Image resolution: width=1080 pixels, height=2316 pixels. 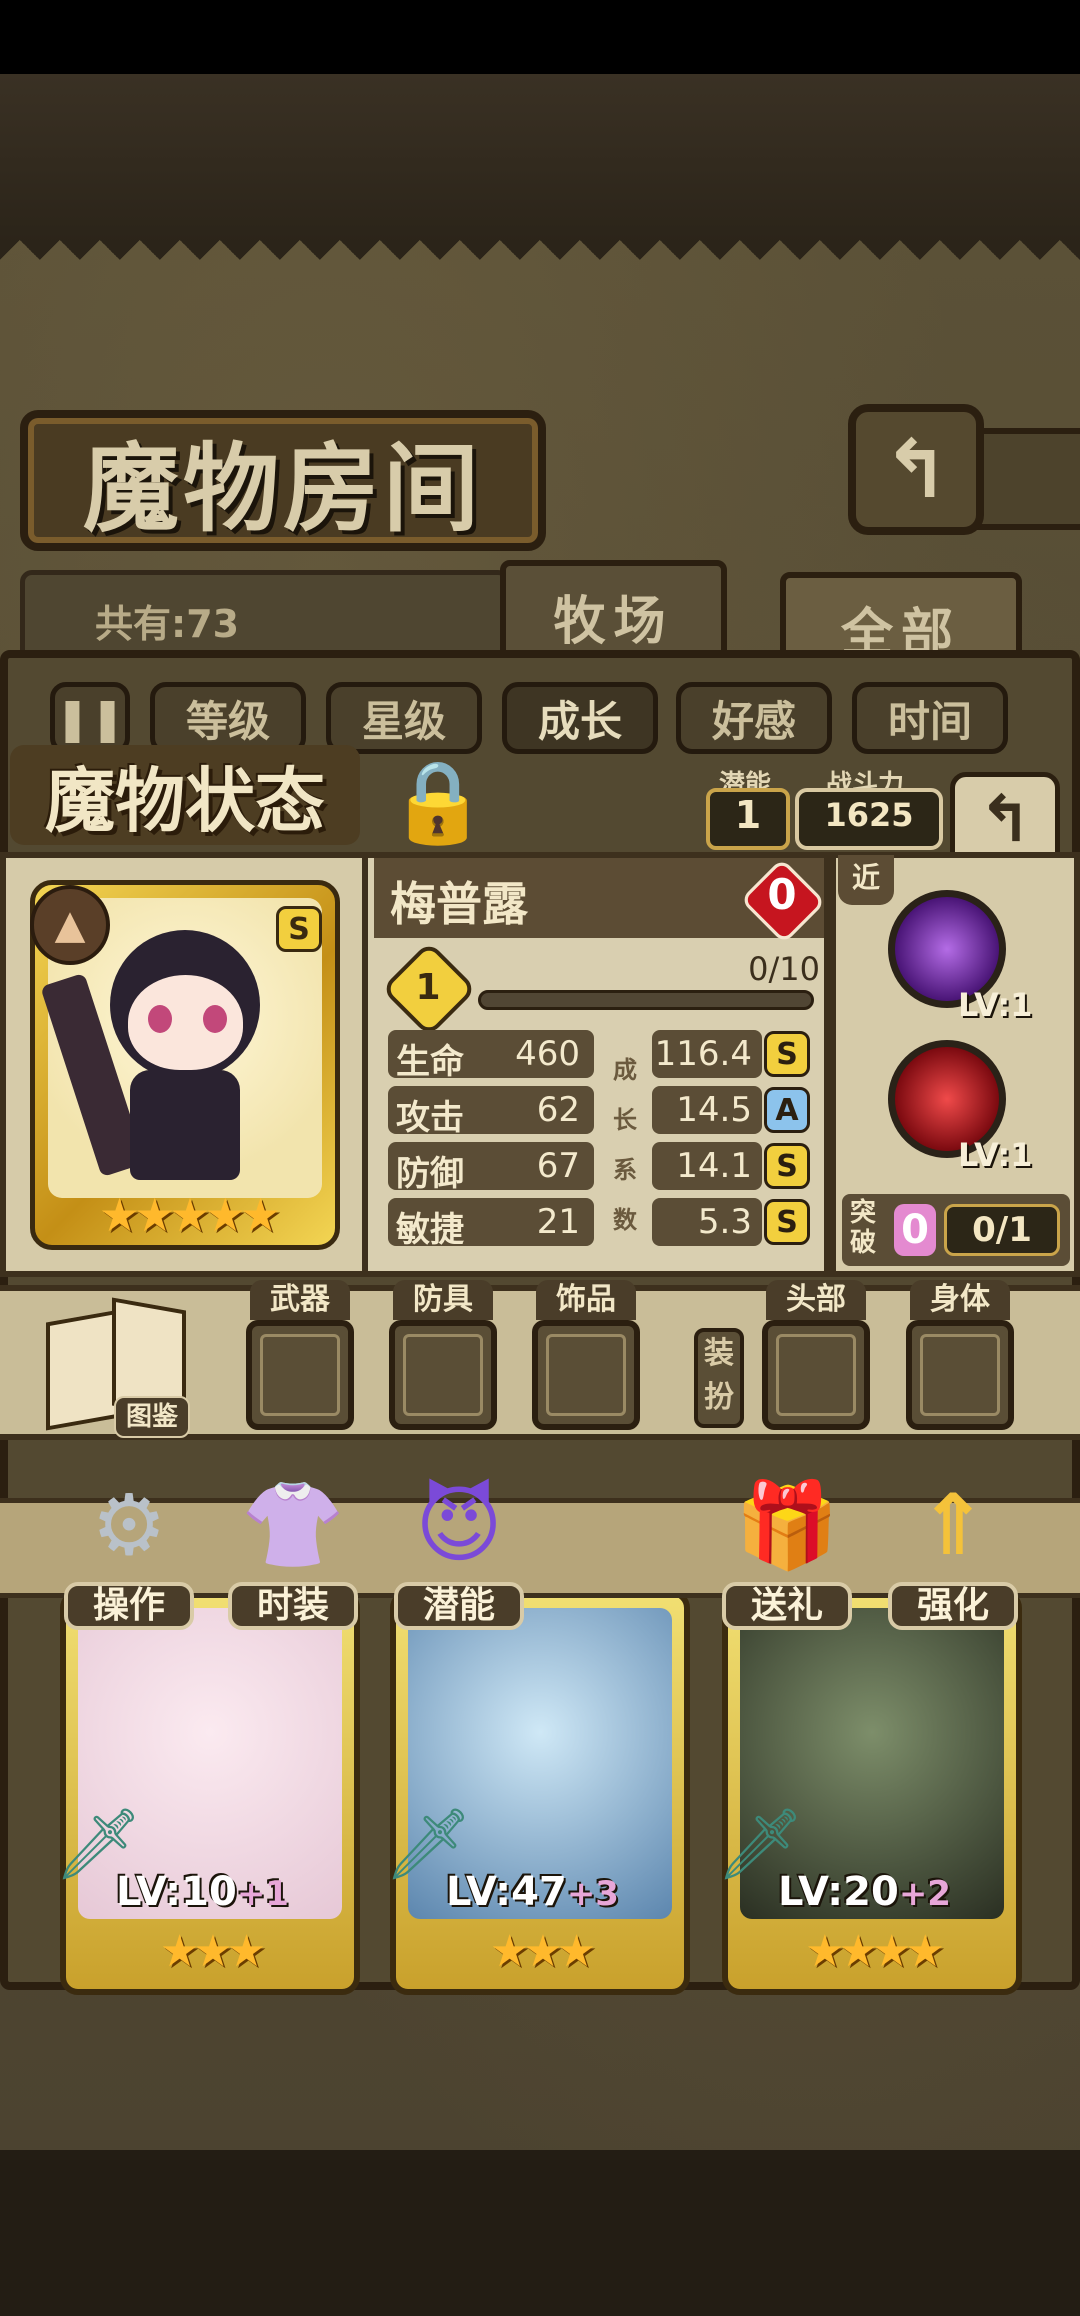 What do you see at coordinates (70, 925) in the screenshot?
I see `mountain-element-icon: ▲` at bounding box center [70, 925].